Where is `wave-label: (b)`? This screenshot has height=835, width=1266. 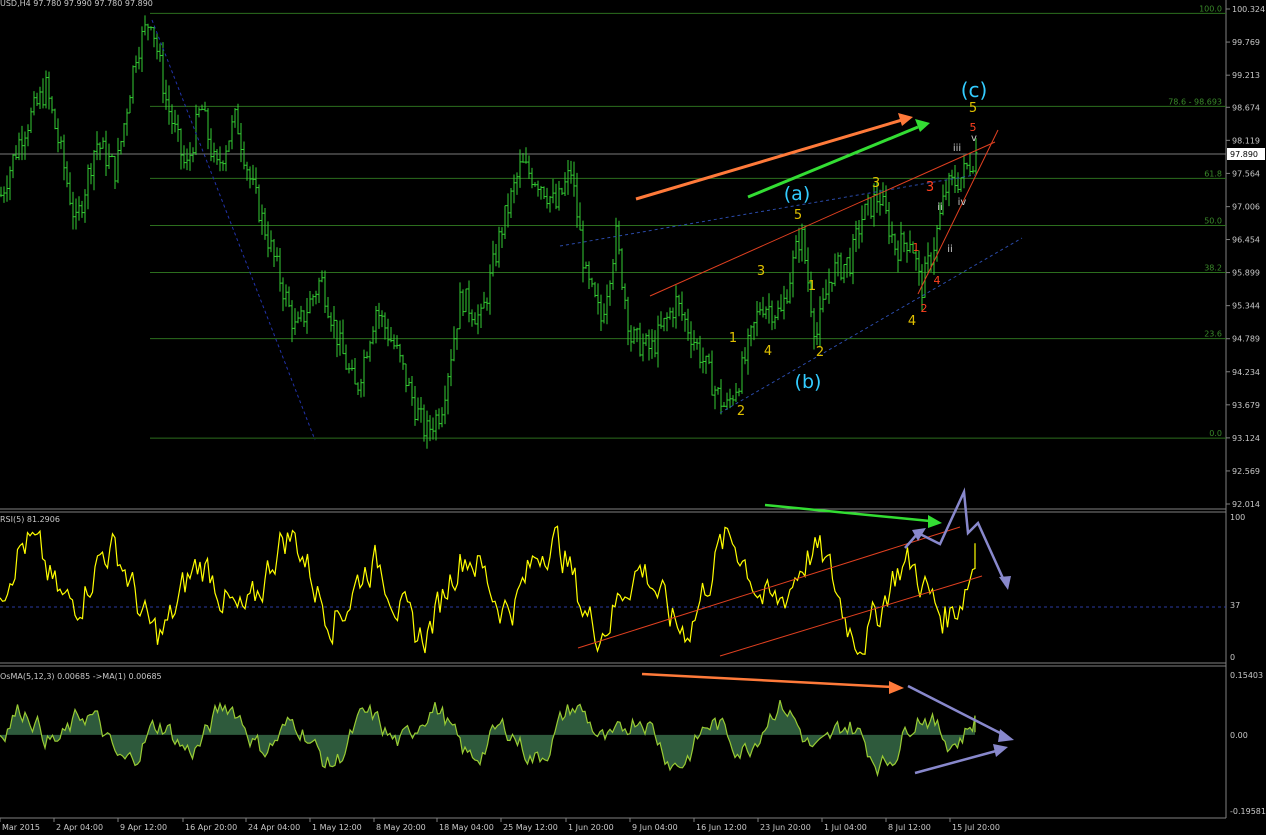
wave-label: (b) is located at coordinates (808, 382).